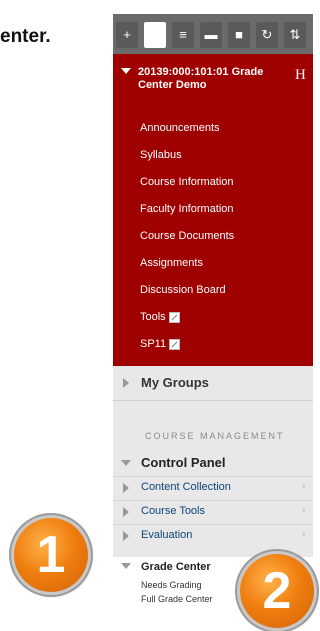 The image size is (320, 631). Describe the element at coordinates (167, 535) in the screenshot. I see `control-panel-item-label: Evaluation` at that location.